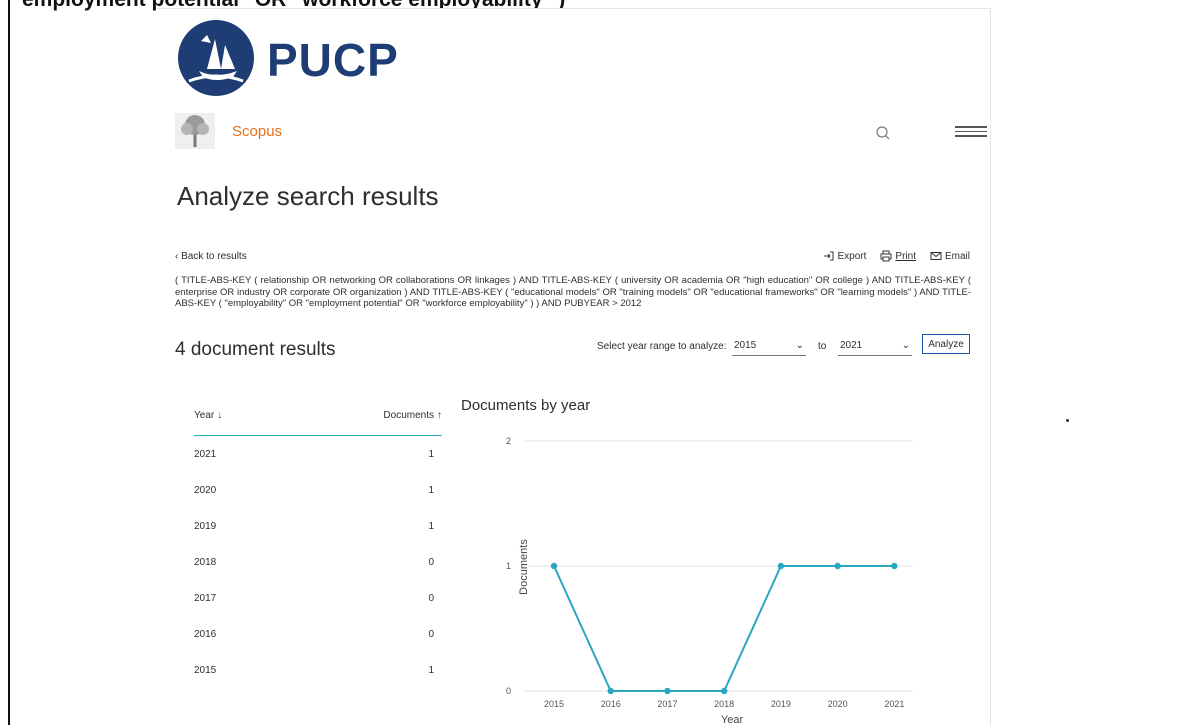 The image size is (1200, 726). Describe the element at coordinates (971, 133) in the screenshot. I see `hamburger-menu-icon` at that location.